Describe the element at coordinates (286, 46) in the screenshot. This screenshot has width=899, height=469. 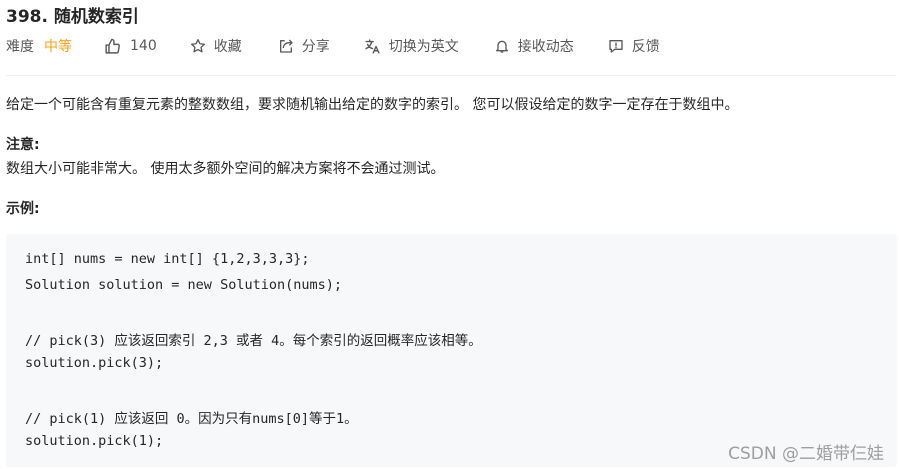
I see `share-icon` at that location.